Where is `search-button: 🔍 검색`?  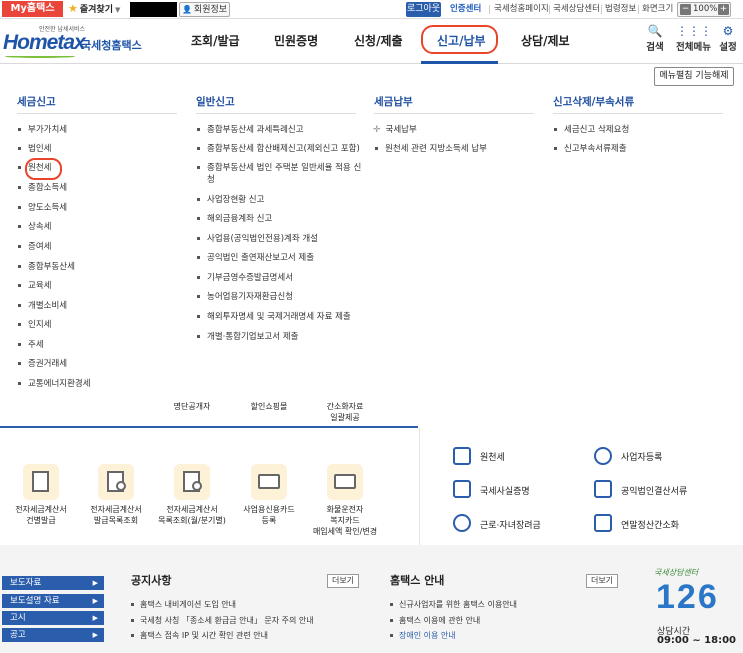 search-button: 🔍 검색 is located at coordinates (655, 41).